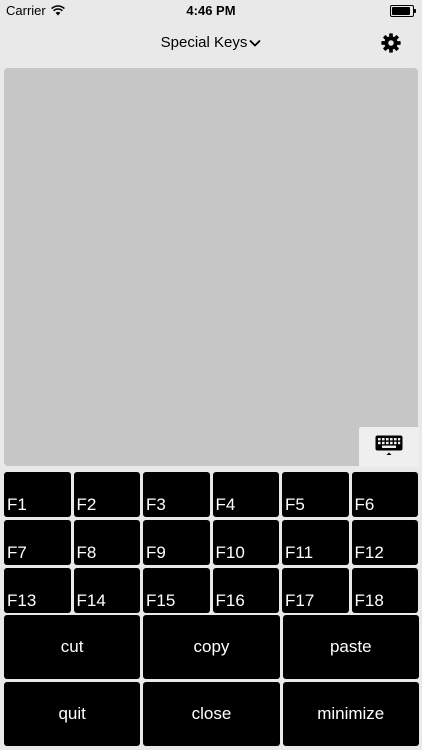 Image resolution: width=422 pixels, height=750 pixels. What do you see at coordinates (37, 494) in the screenshot?
I see `key-f1: F1` at bounding box center [37, 494].